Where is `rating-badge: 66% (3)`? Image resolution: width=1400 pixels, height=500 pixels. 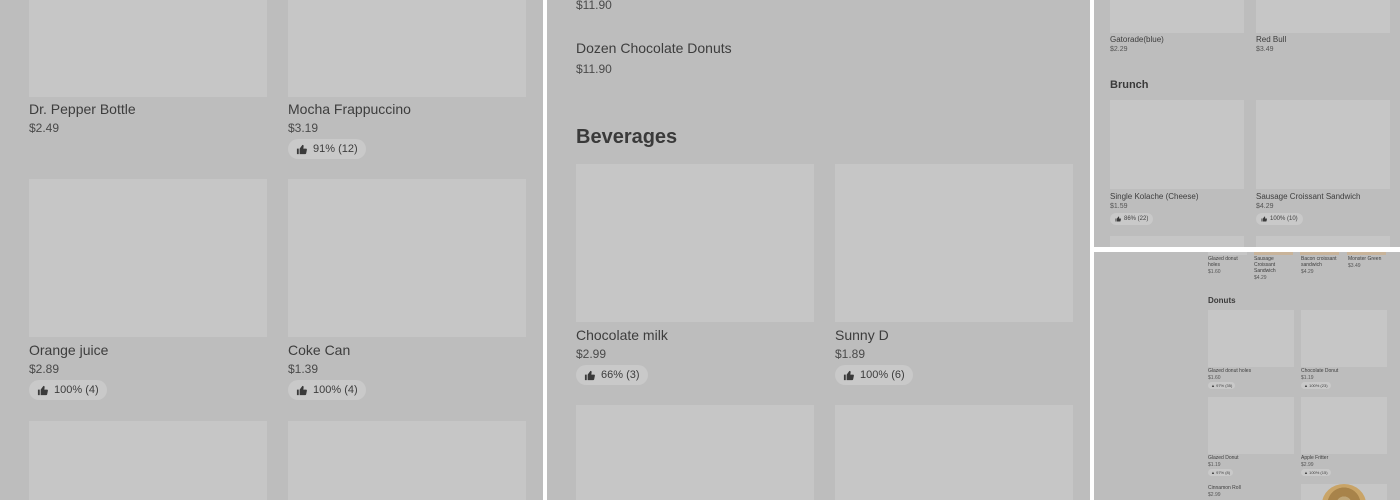 rating-badge: 66% (3) is located at coordinates (612, 375).